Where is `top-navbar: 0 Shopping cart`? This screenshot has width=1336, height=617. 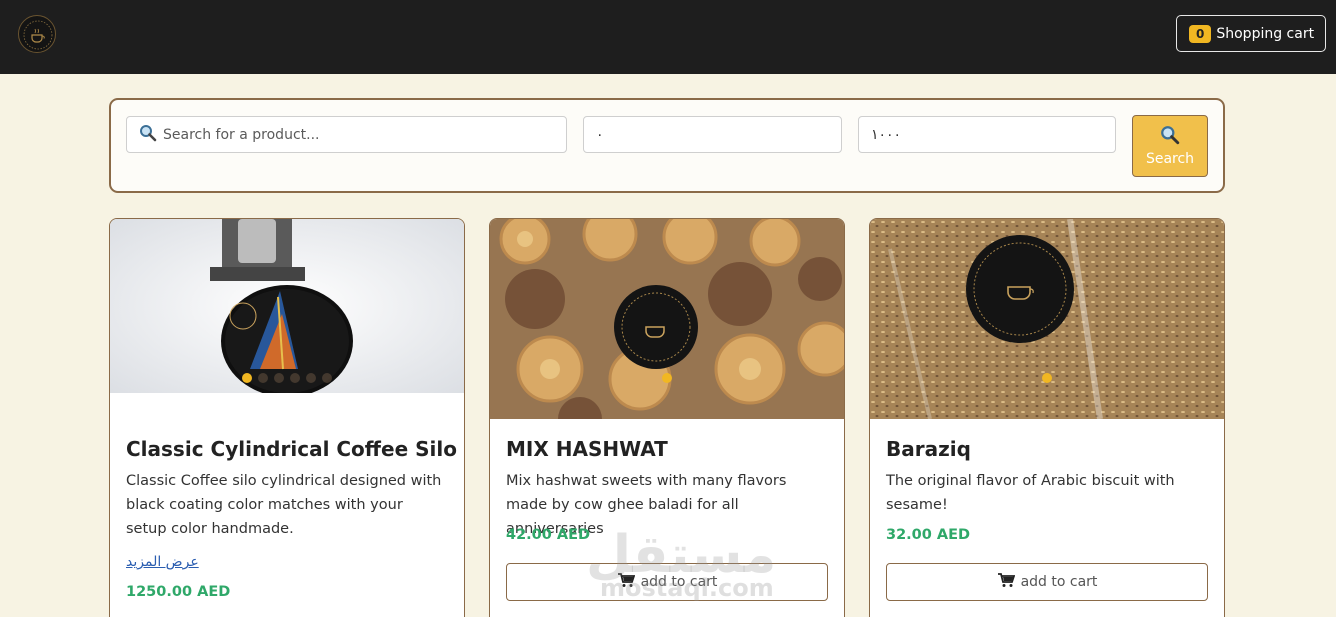
top-navbar: 0 Shopping cart is located at coordinates (668, 37).